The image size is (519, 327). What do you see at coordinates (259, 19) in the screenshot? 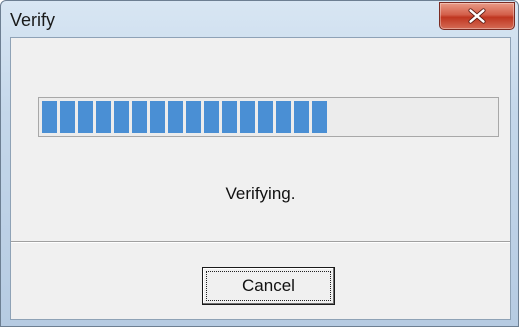
I see `title-bar: Verify` at bounding box center [259, 19].